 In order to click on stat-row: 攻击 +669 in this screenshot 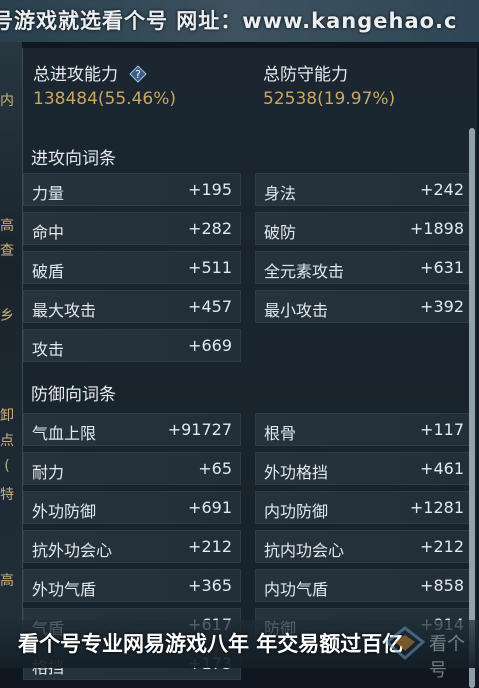, I will do `click(132, 345)`.